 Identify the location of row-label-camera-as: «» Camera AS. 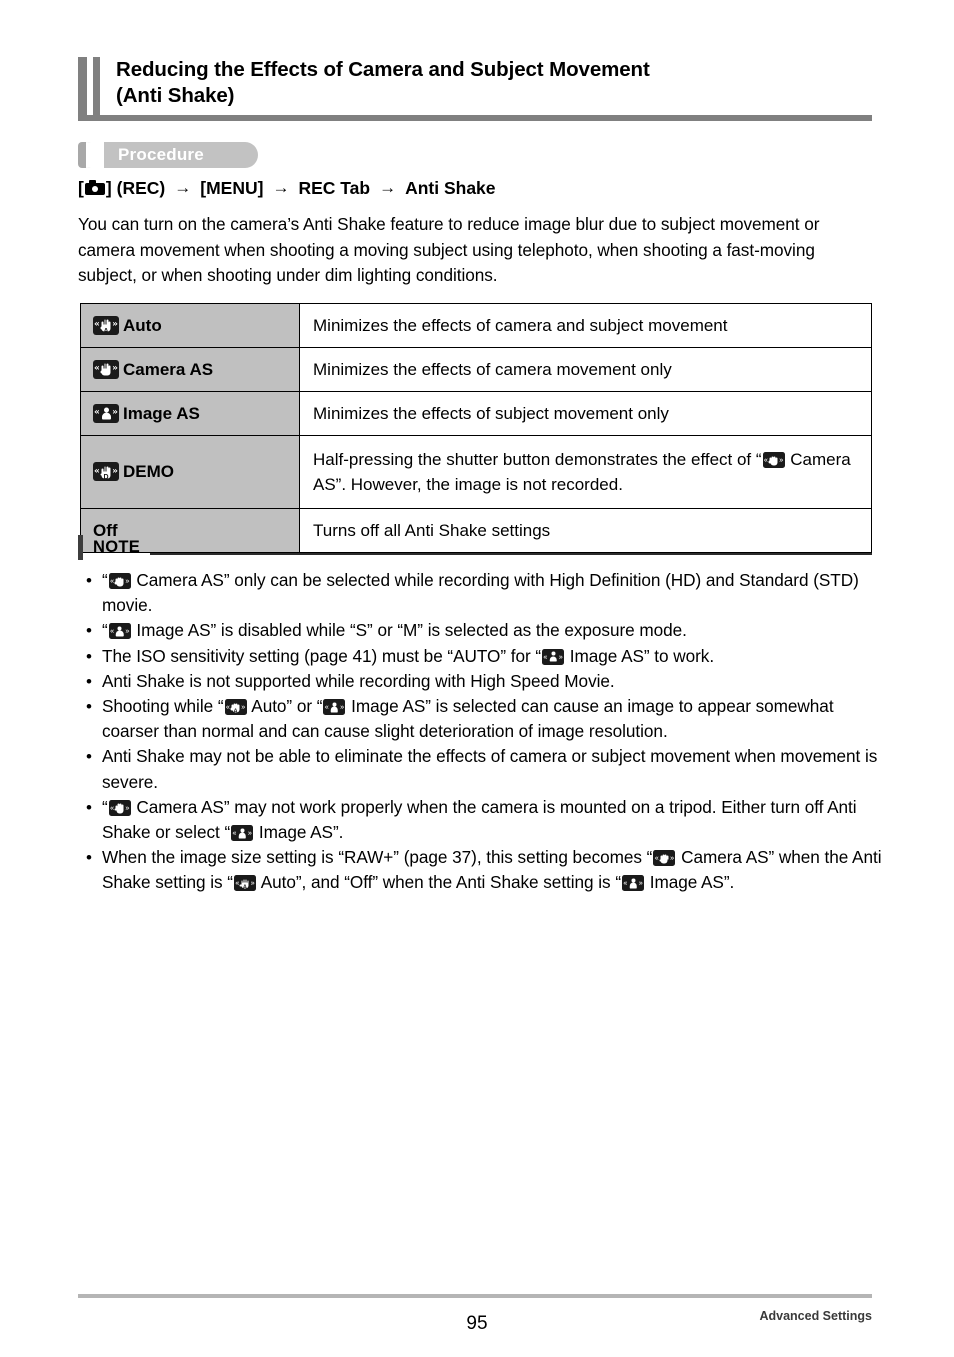
(190, 369).